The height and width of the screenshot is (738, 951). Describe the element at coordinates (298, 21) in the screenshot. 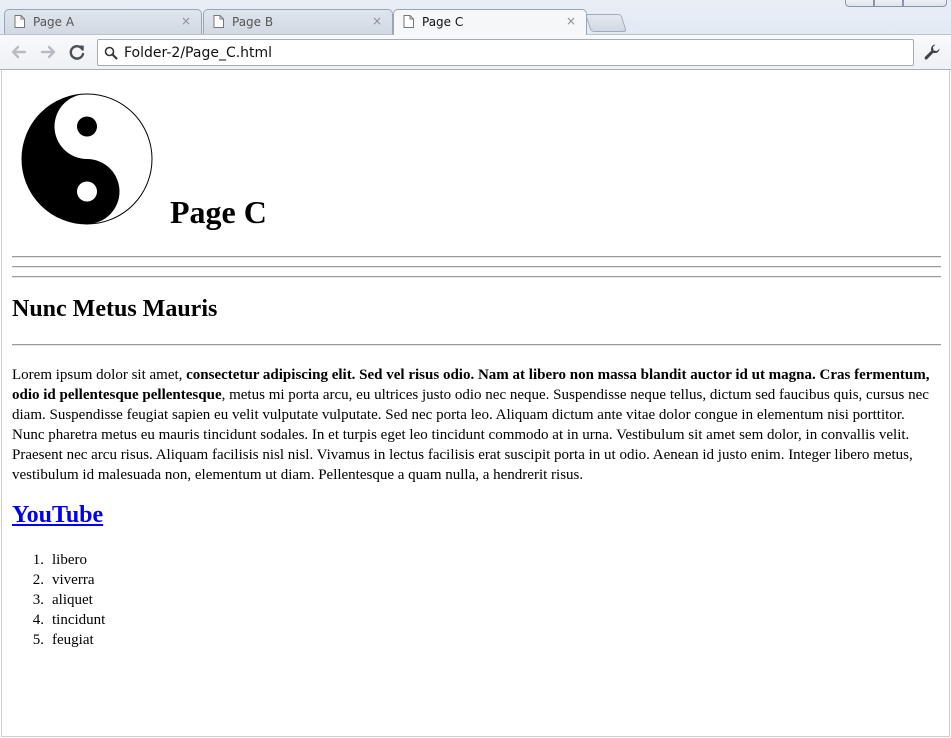

I see `tab-page-b: Page B ×` at that location.